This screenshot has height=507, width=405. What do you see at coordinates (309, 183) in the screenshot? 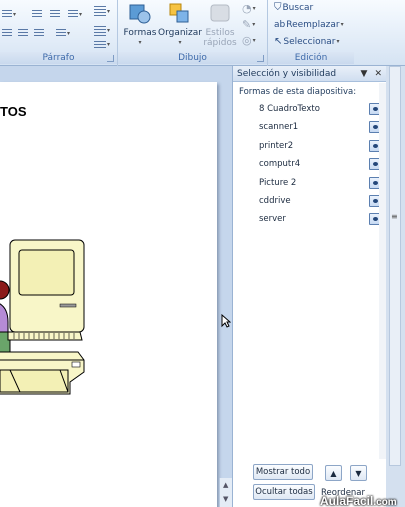
I see `shape-list-item: Picture 2` at bounding box center [309, 183].